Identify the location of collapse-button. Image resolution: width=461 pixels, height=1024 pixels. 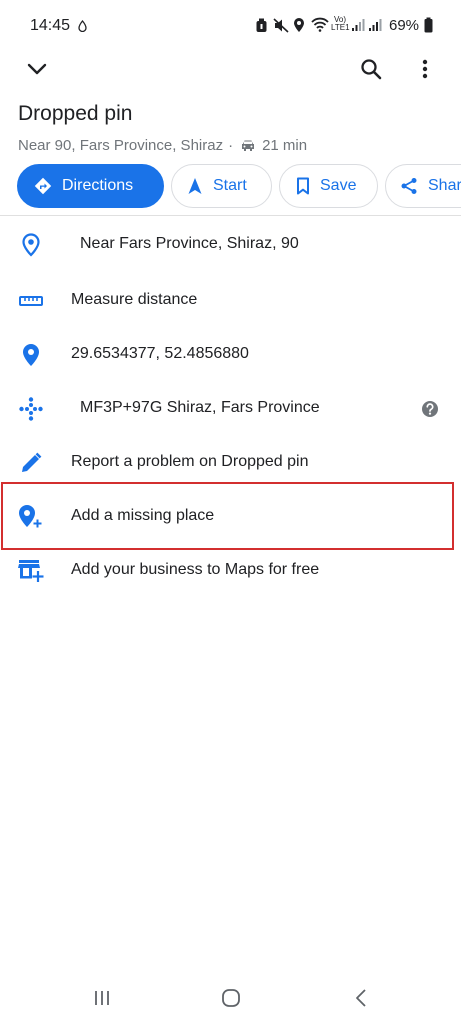
(37, 69).